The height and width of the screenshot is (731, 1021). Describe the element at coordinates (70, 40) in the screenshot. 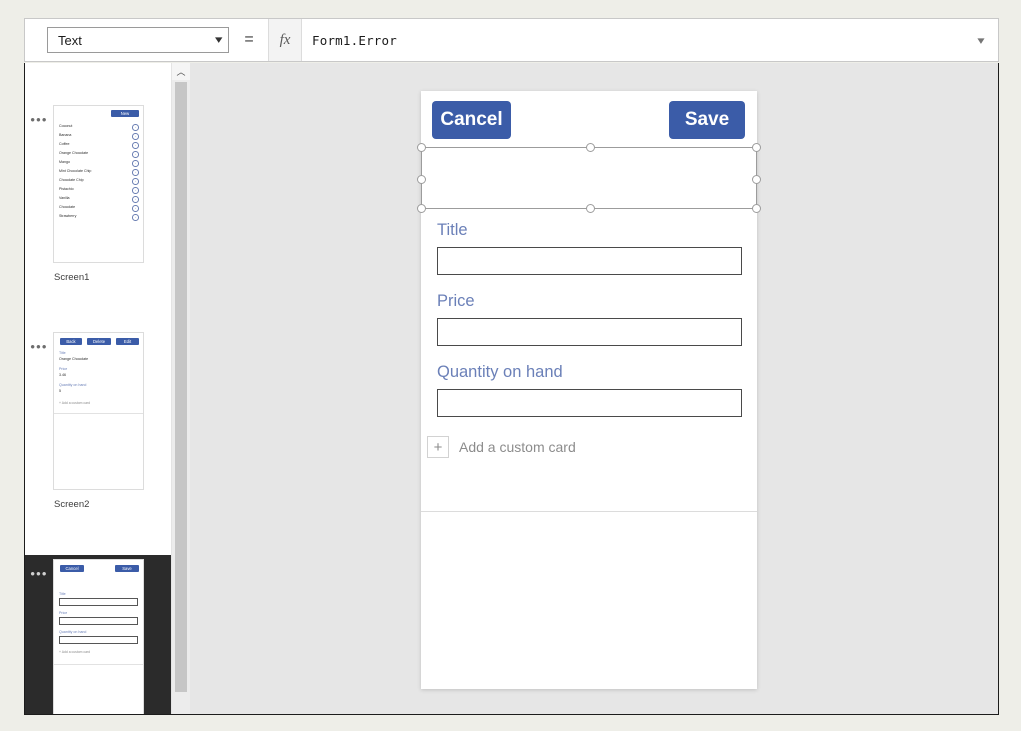

I see `property-selector-value: Text` at that location.